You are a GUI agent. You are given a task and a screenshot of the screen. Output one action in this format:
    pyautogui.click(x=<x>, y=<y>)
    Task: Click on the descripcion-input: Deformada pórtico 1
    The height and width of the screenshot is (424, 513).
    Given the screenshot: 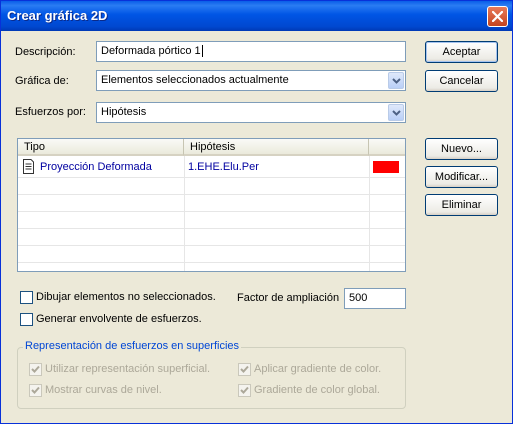 What is the action you would take?
    pyautogui.click(x=251, y=51)
    